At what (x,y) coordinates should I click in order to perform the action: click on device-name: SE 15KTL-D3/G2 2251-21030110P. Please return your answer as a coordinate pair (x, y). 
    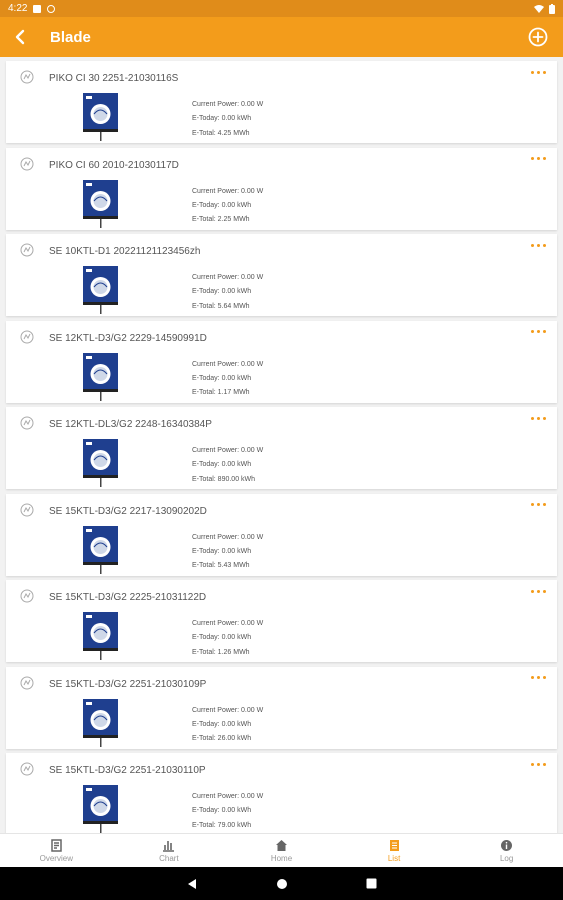
    Looking at the image, I should click on (127, 770).